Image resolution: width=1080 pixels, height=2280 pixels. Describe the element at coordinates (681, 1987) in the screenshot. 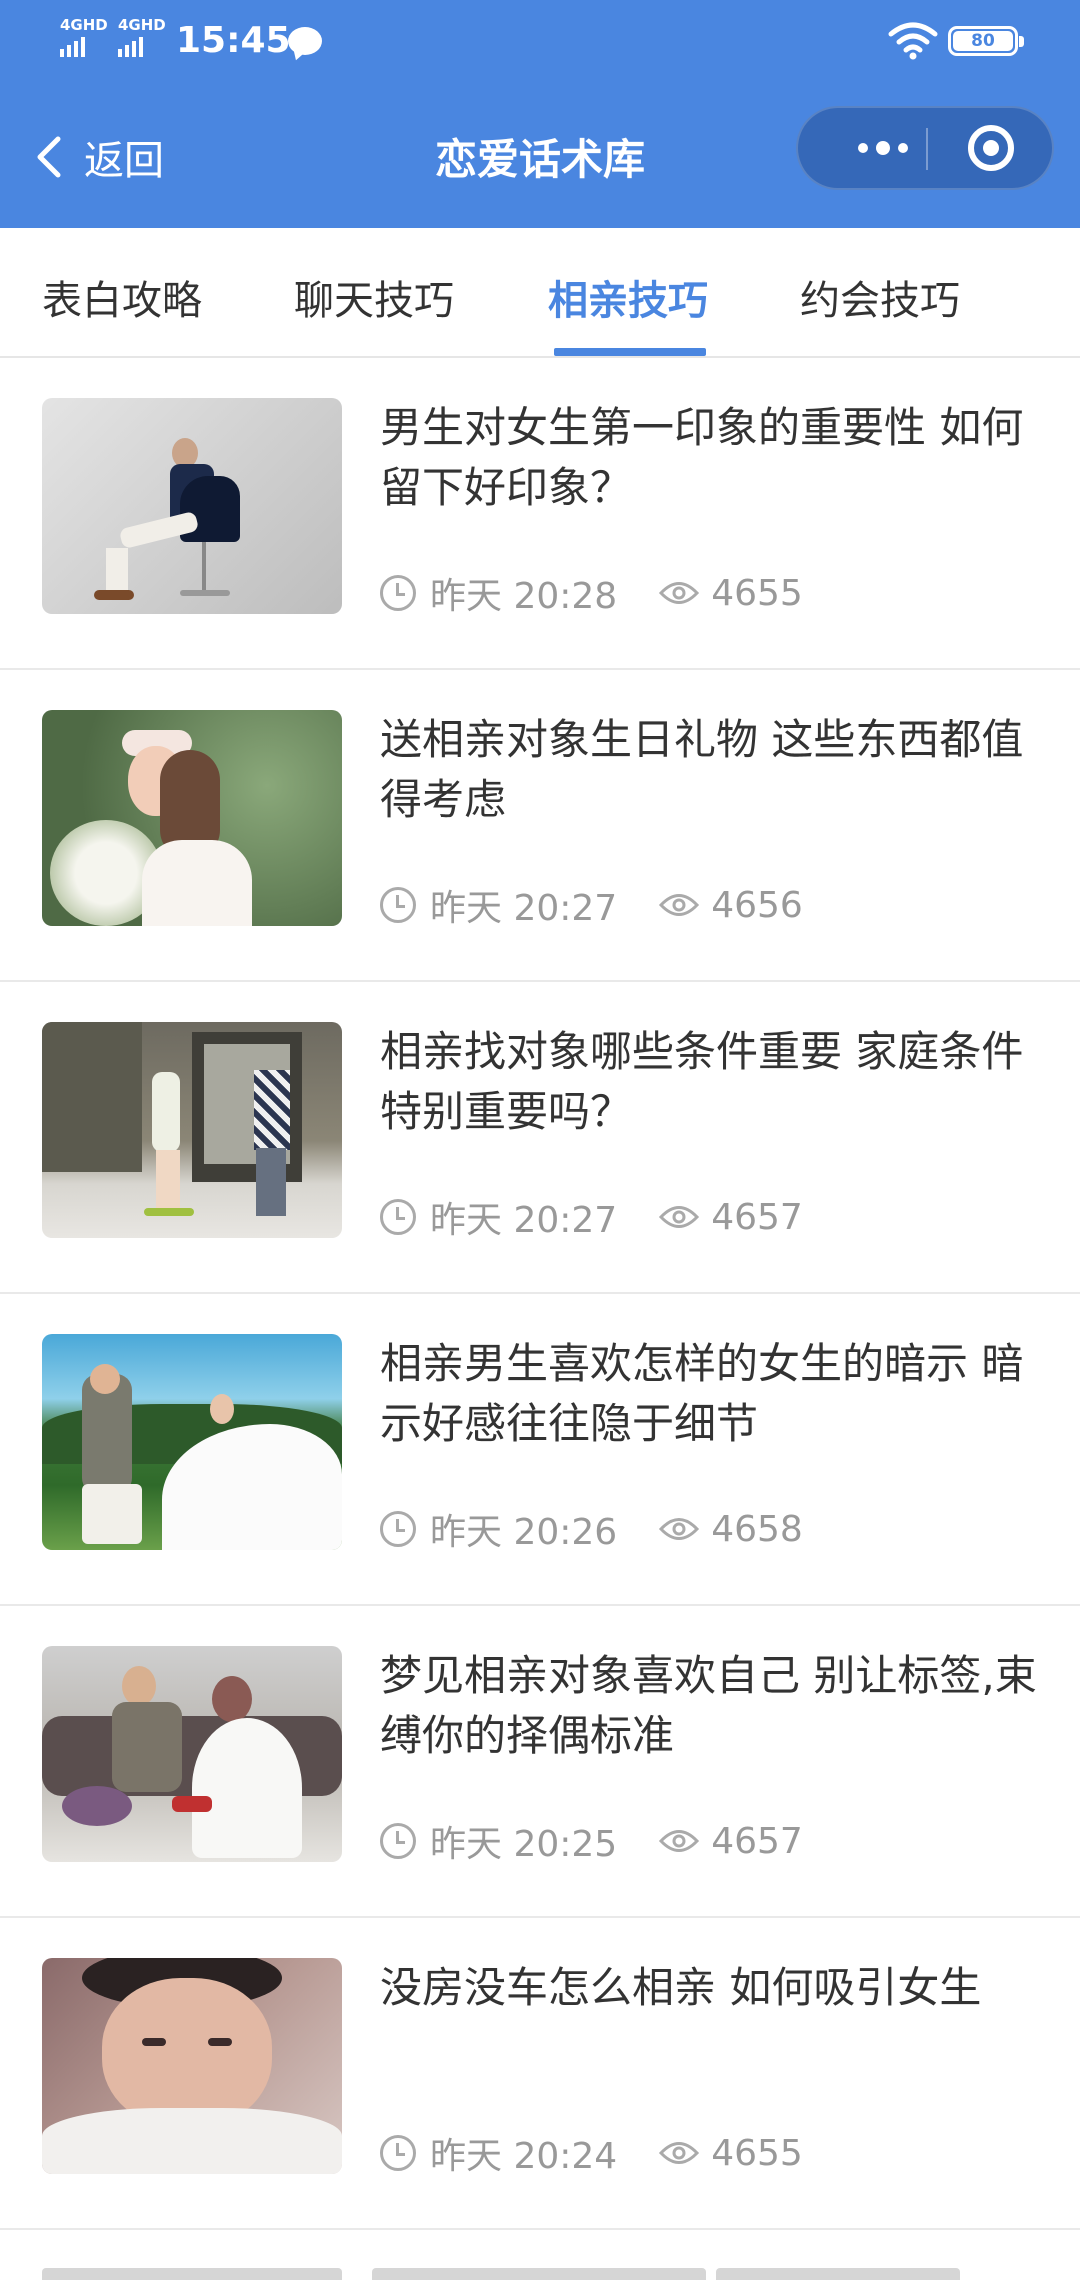

I see `article-title: 没房没车怎么相亲 如何吸引女生` at that location.